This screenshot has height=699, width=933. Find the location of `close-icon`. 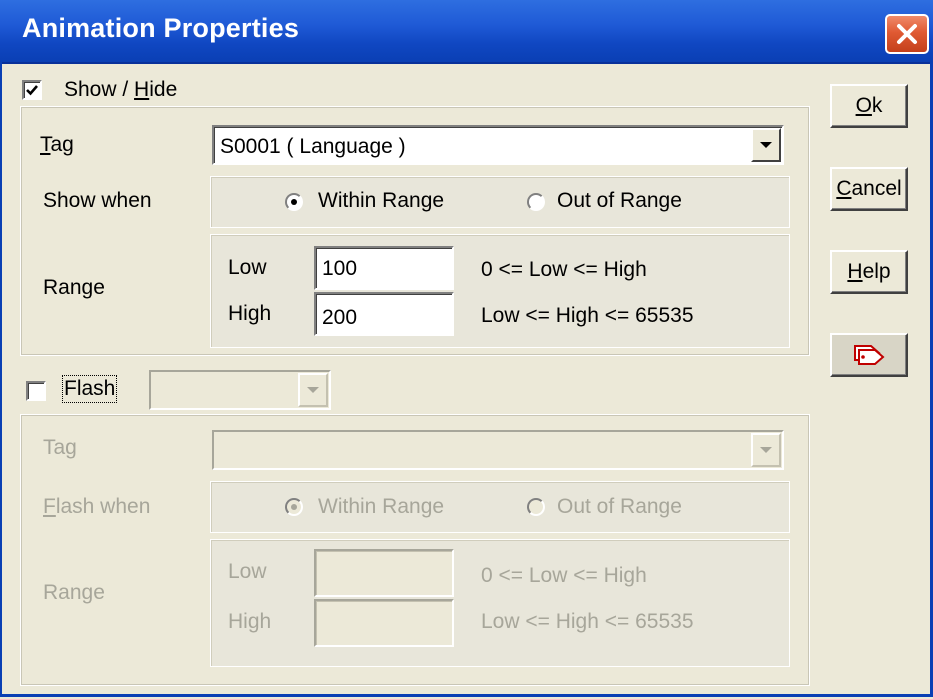

close-icon is located at coordinates (907, 34).